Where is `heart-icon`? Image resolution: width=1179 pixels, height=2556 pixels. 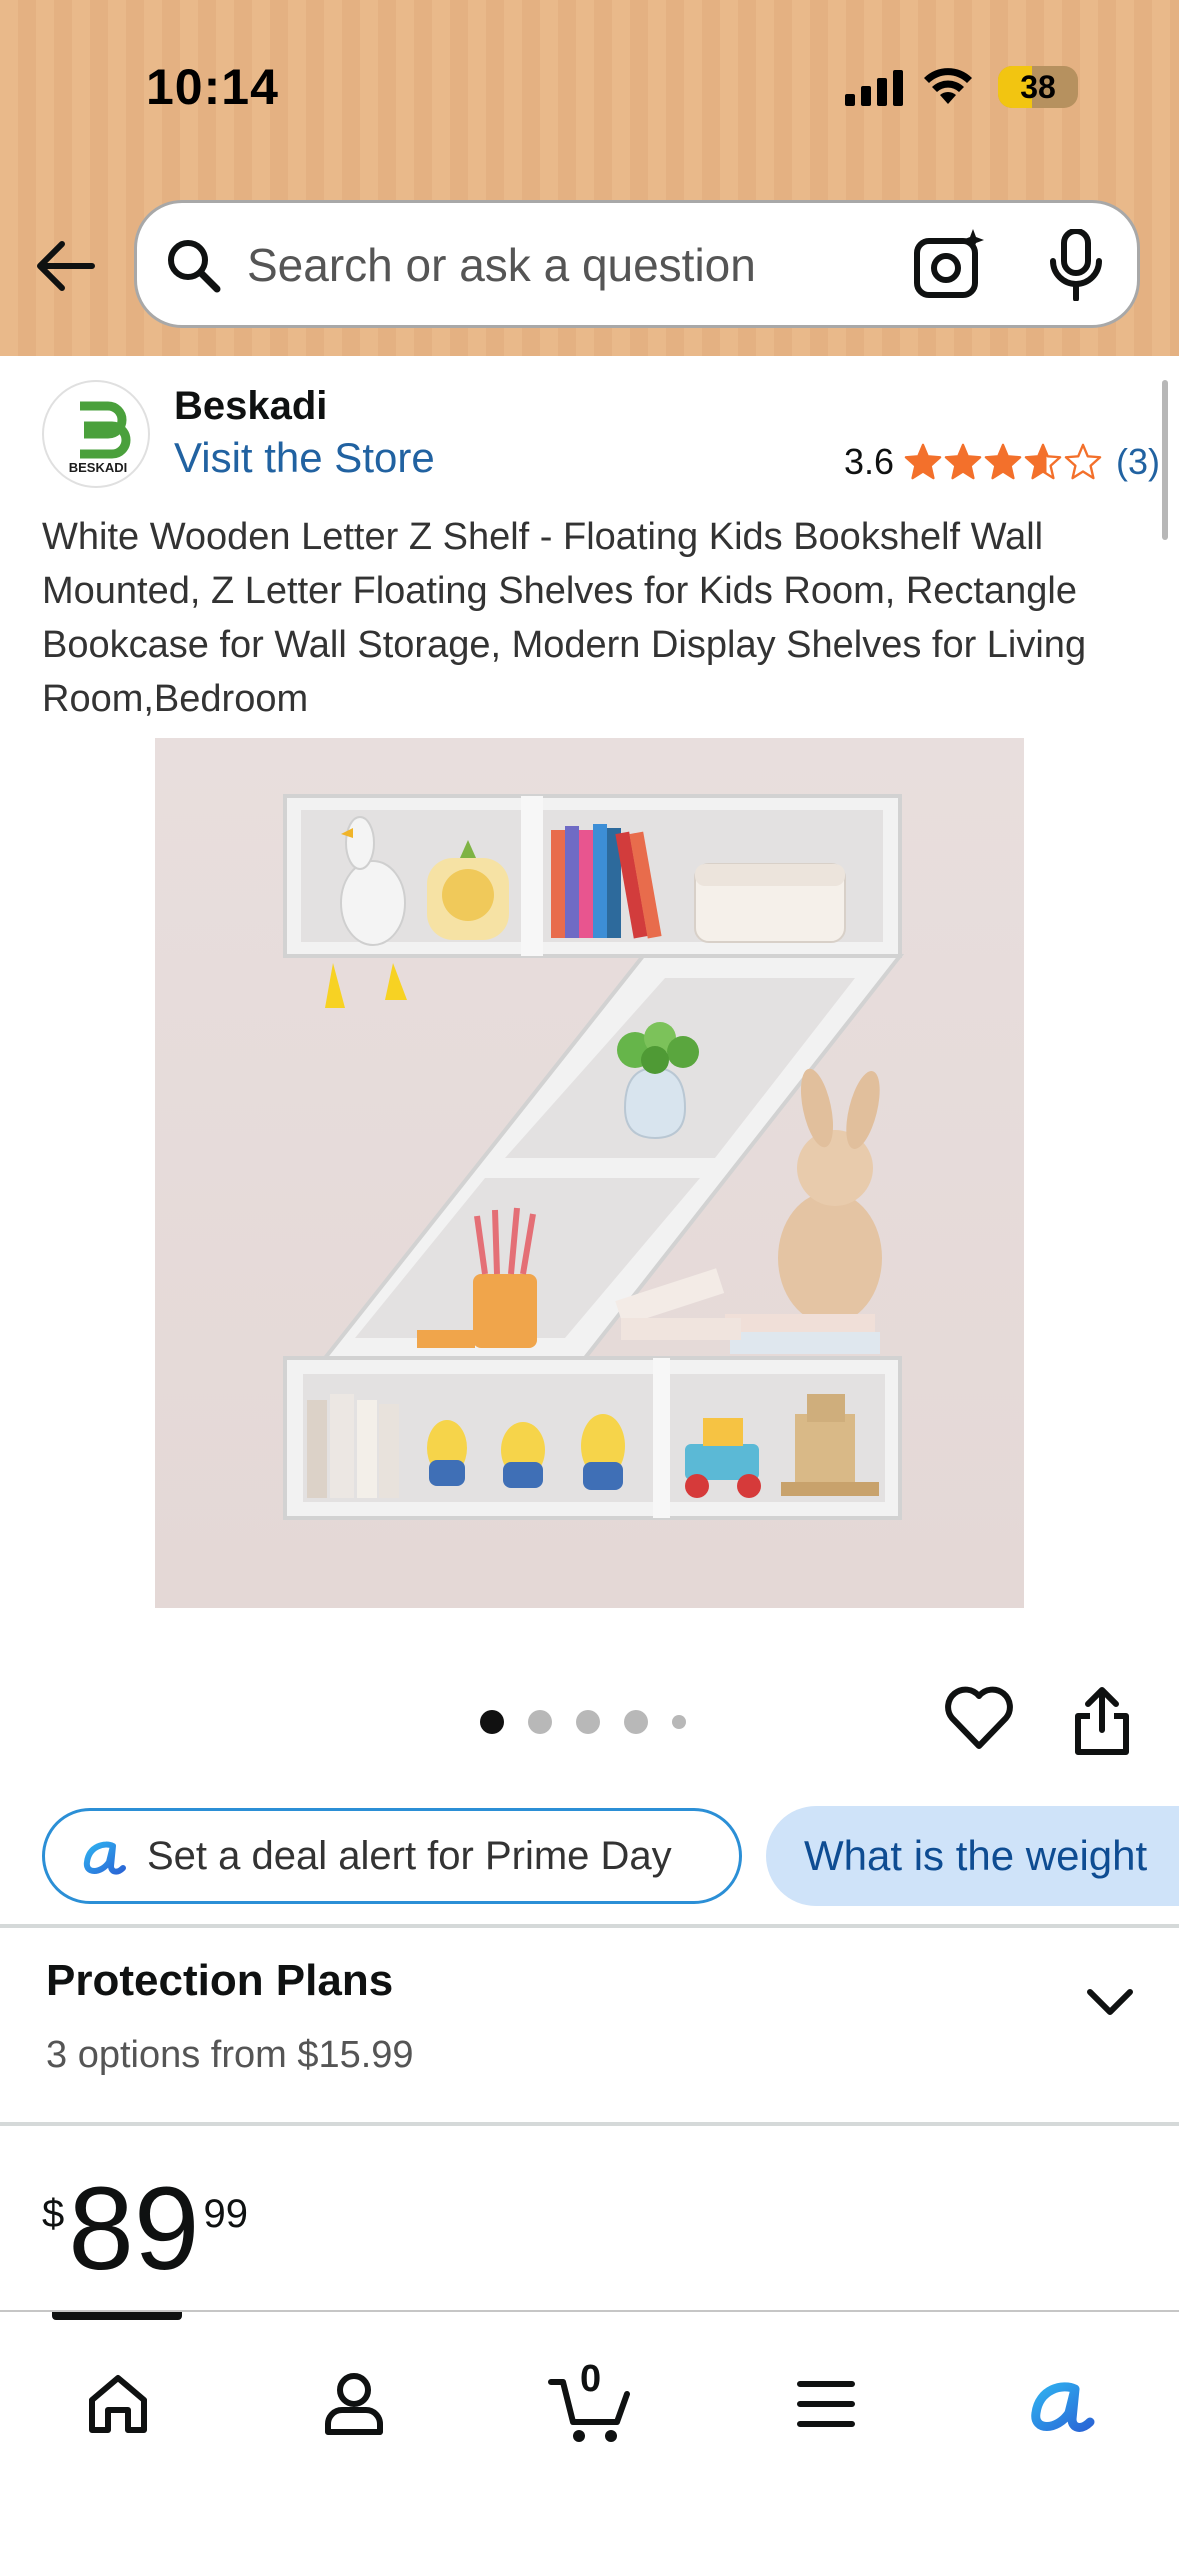
heart-icon is located at coordinates (979, 1719).